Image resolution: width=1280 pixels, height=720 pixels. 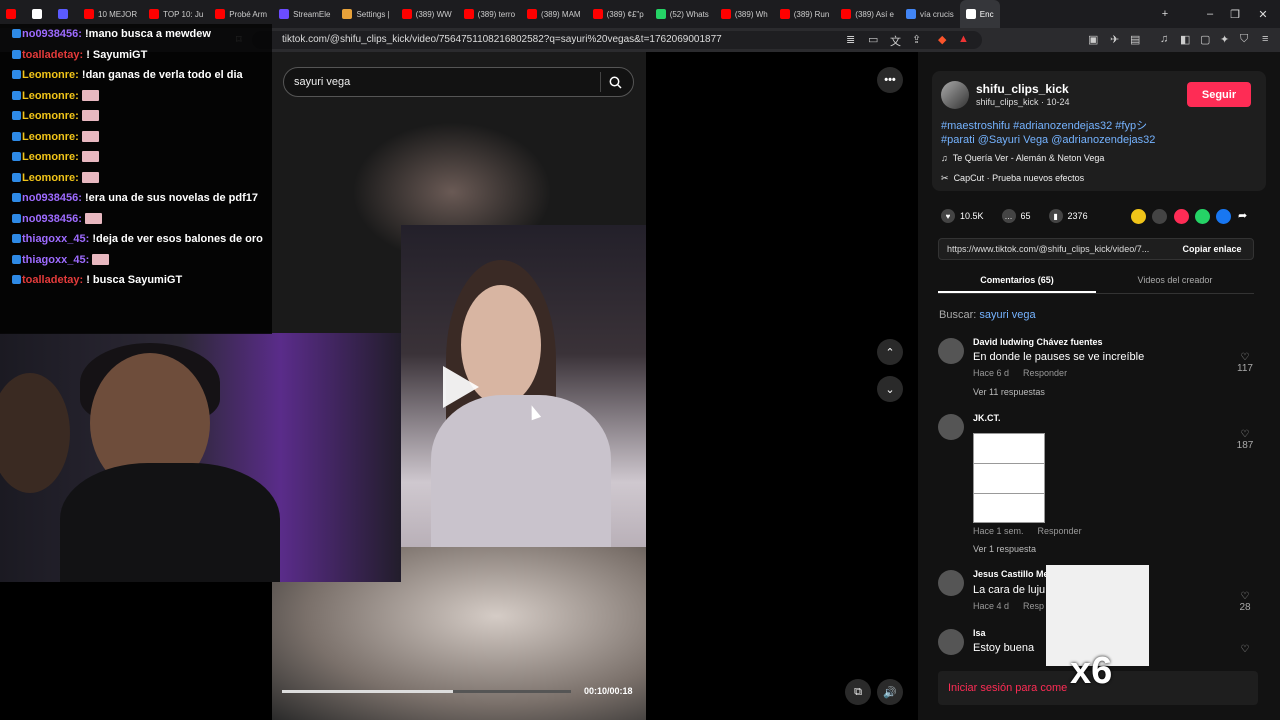 What do you see at coordinates (1159, 216) in the screenshot?
I see `embed-icon` at bounding box center [1159, 216].